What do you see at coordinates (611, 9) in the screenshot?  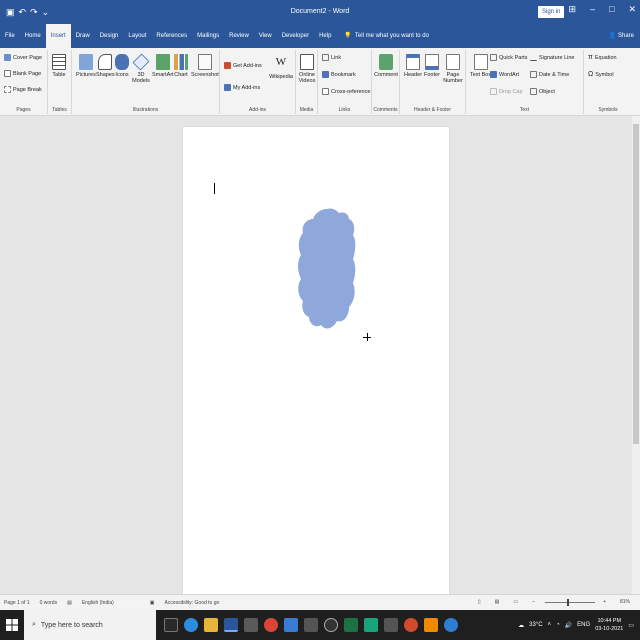 I see `maximize-button: □` at bounding box center [611, 9].